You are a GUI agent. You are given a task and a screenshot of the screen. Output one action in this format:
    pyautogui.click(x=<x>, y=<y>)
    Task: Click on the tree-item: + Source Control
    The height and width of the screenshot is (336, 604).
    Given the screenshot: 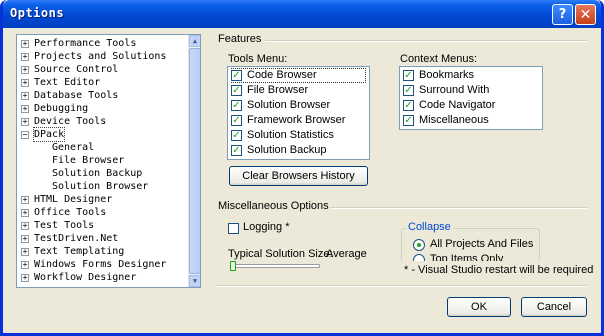 What is the action you would take?
    pyautogui.click(x=102, y=69)
    